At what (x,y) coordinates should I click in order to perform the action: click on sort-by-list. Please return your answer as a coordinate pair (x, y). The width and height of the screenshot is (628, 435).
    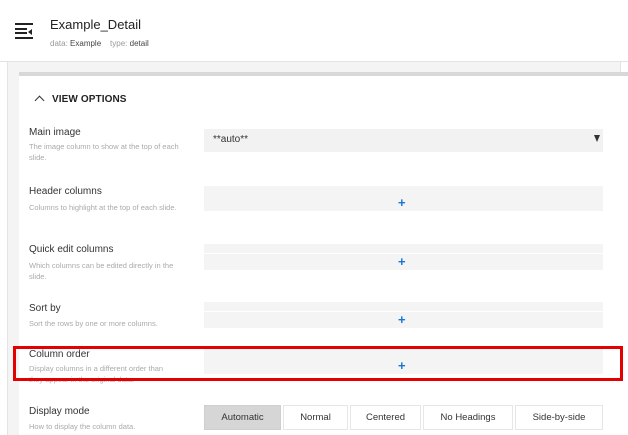
    Looking at the image, I should click on (403, 306).